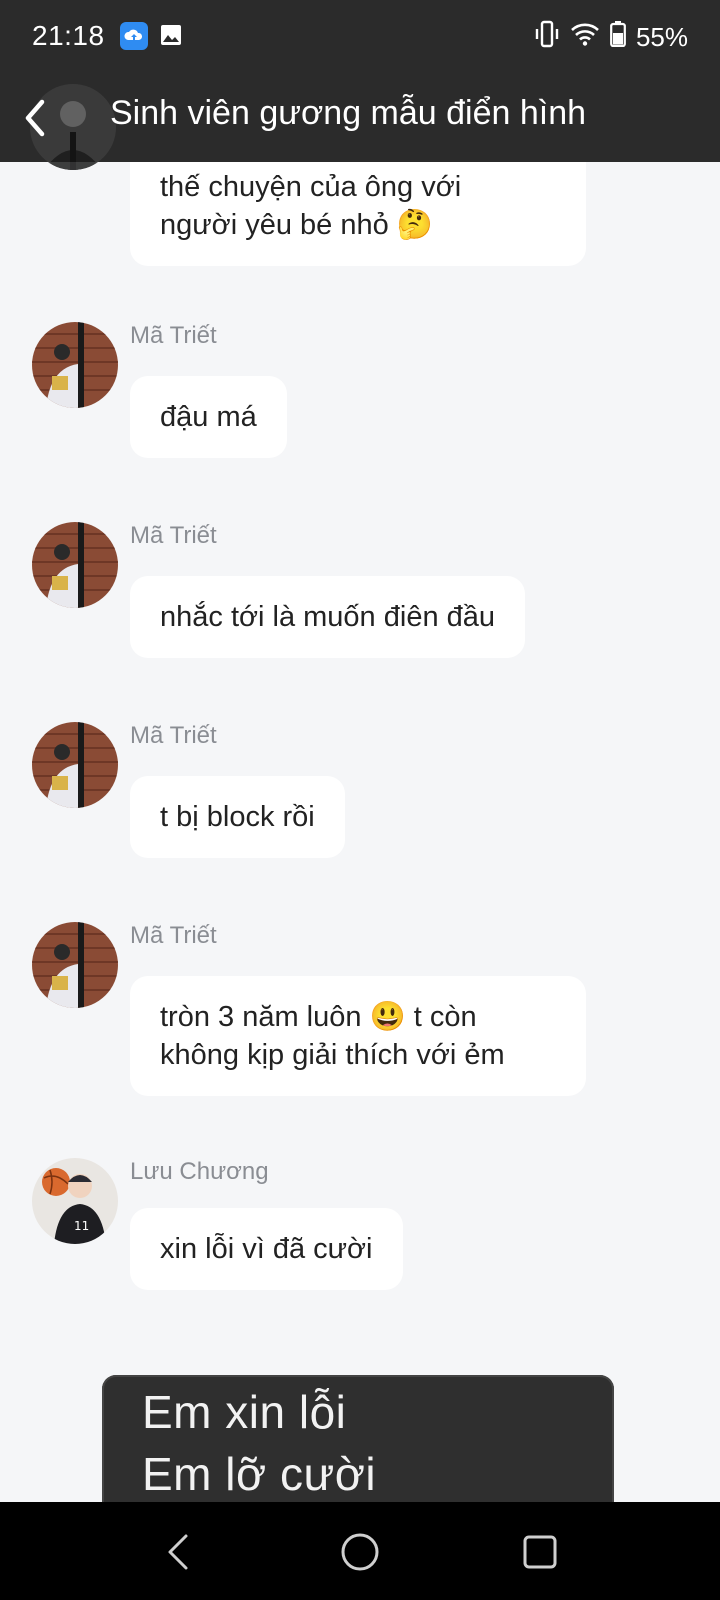 The height and width of the screenshot is (1600, 720). I want to click on chevron-left-icon, so click(35, 118).